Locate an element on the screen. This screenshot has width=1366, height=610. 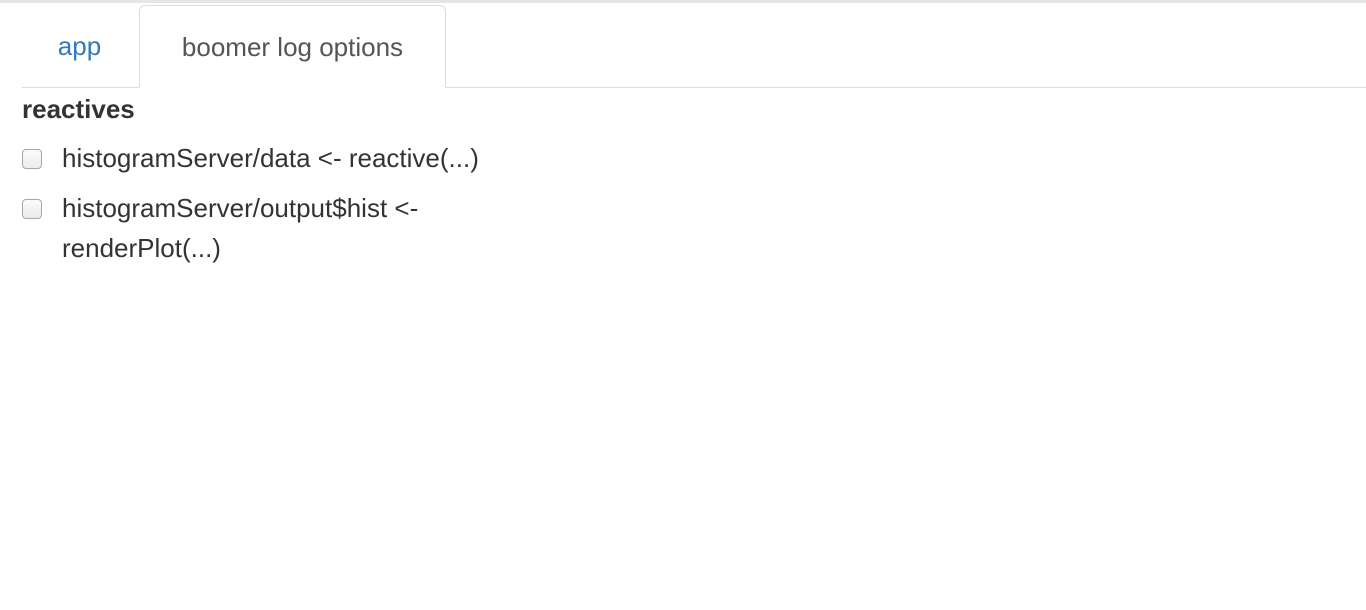
checkbox-label: histogramServer/data <- reactive(...) is located at coordinates (292, 158).